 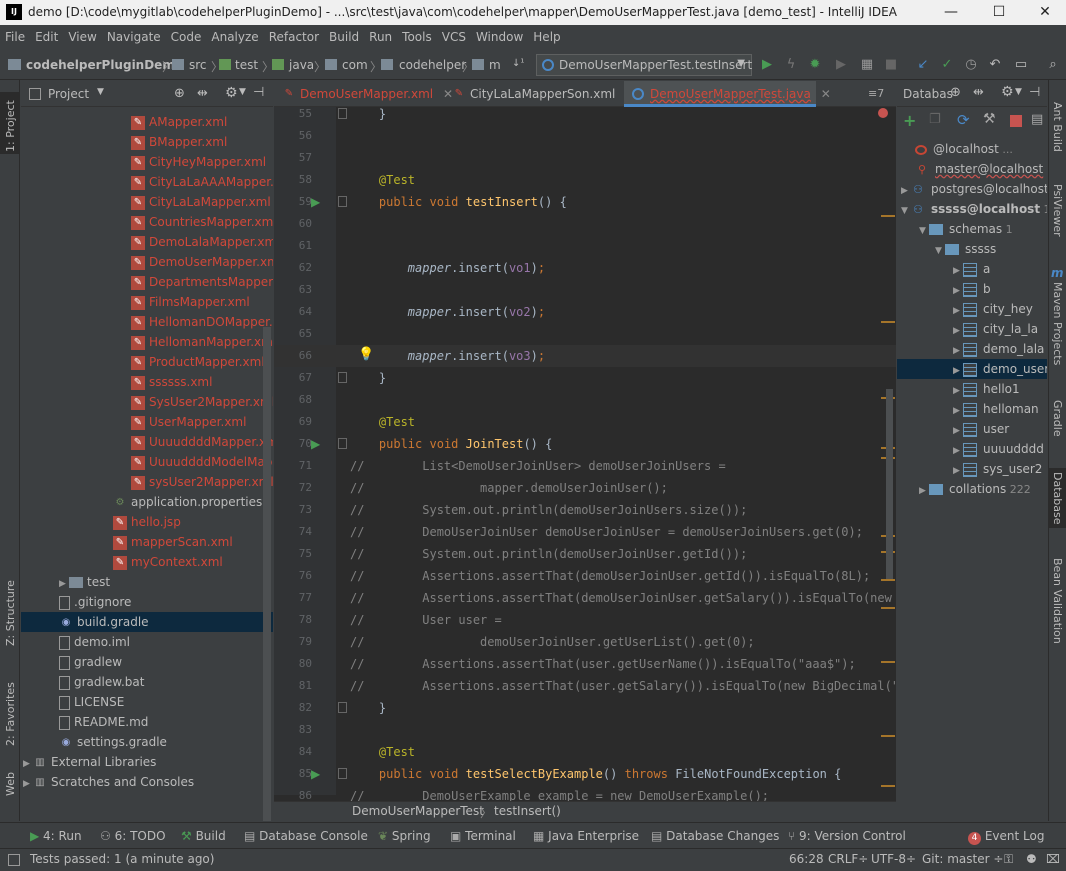 What do you see at coordinates (585, 246) in the screenshot?
I see `code-line: 61` at bounding box center [585, 246].